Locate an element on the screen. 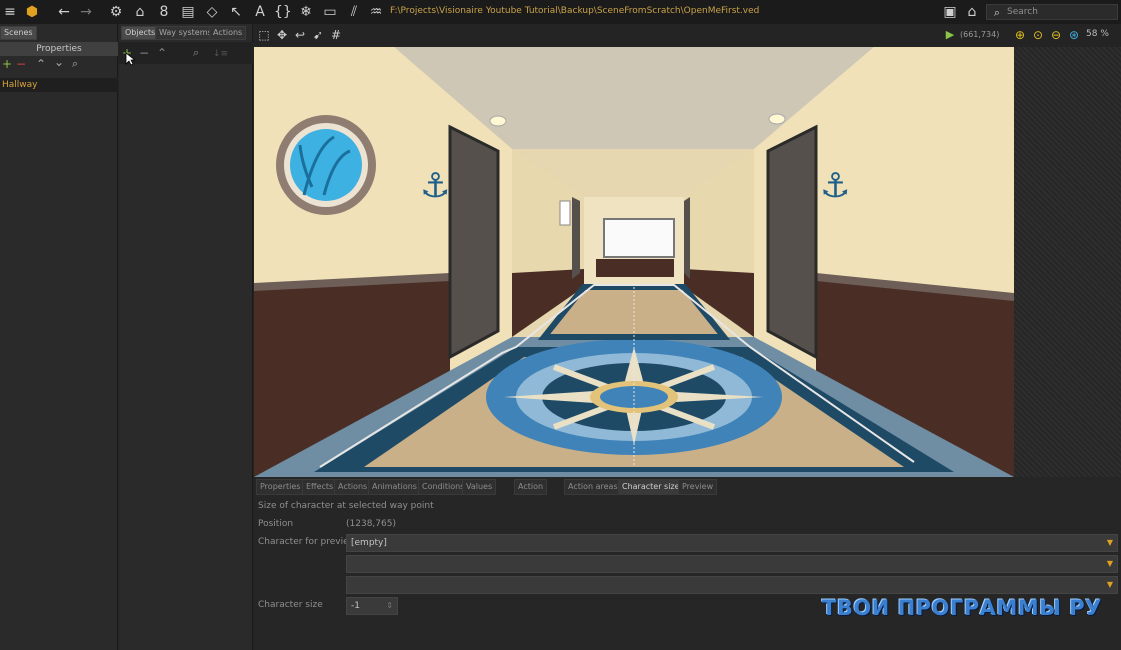  particle-icon: ❄ is located at coordinates (306, 12).